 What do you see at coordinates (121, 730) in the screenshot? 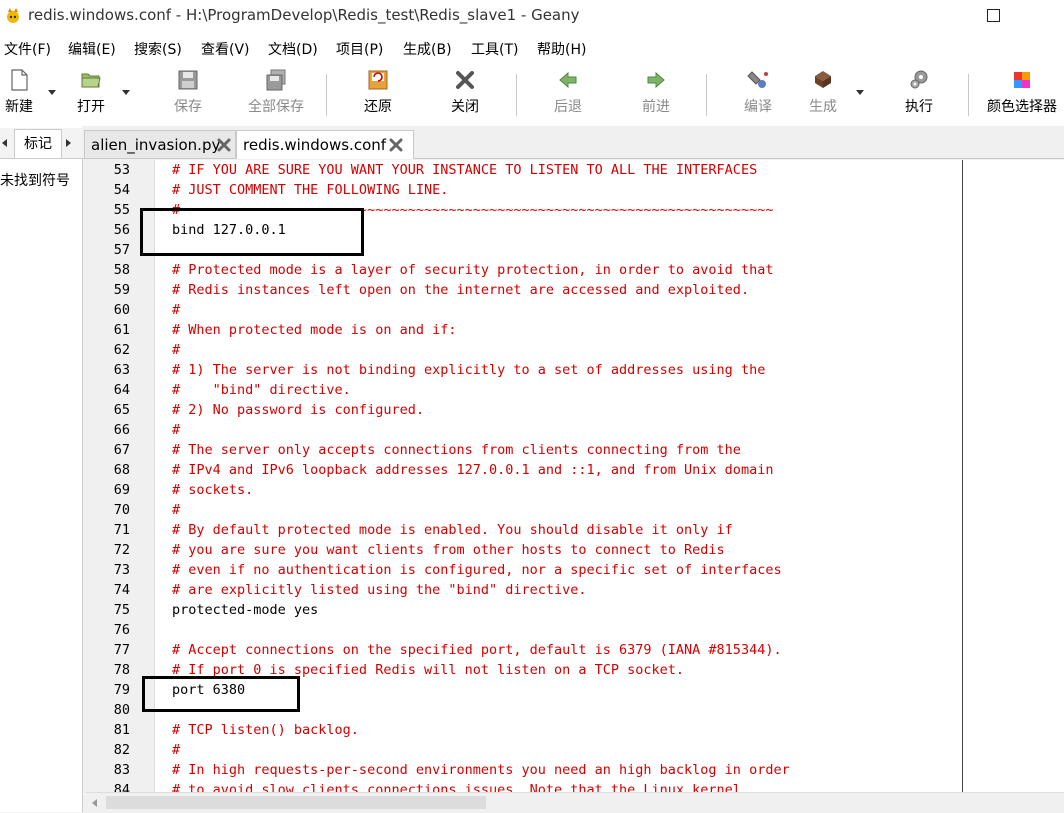
I see `line-number: 81` at bounding box center [121, 730].